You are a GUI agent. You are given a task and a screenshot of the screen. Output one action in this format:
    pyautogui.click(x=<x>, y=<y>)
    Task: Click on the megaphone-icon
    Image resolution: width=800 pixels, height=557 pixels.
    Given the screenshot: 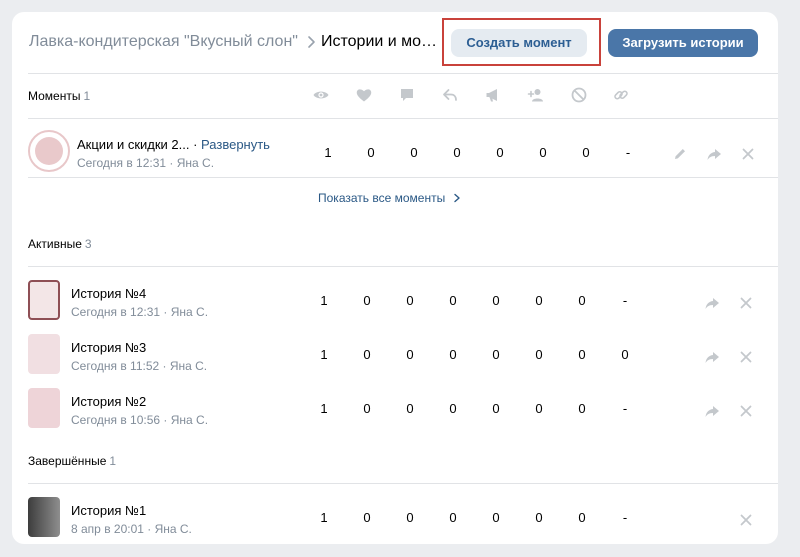 What is the action you would take?
    pyautogui.click(x=491, y=95)
    